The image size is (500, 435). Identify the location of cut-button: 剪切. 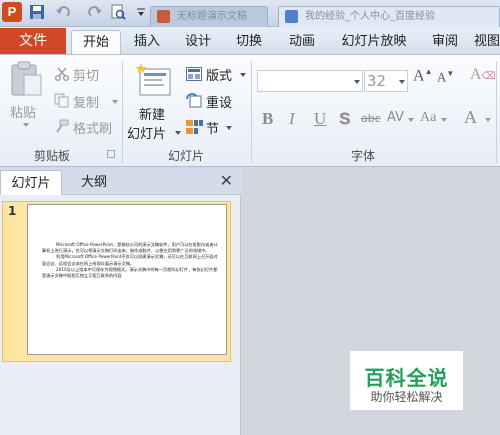
(86, 74).